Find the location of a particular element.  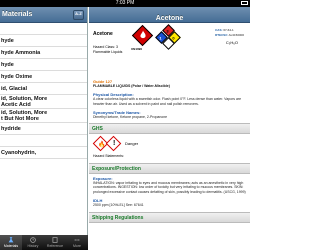

nfpa-diamond-icon: 3 1 0 is located at coordinates (168, 37).